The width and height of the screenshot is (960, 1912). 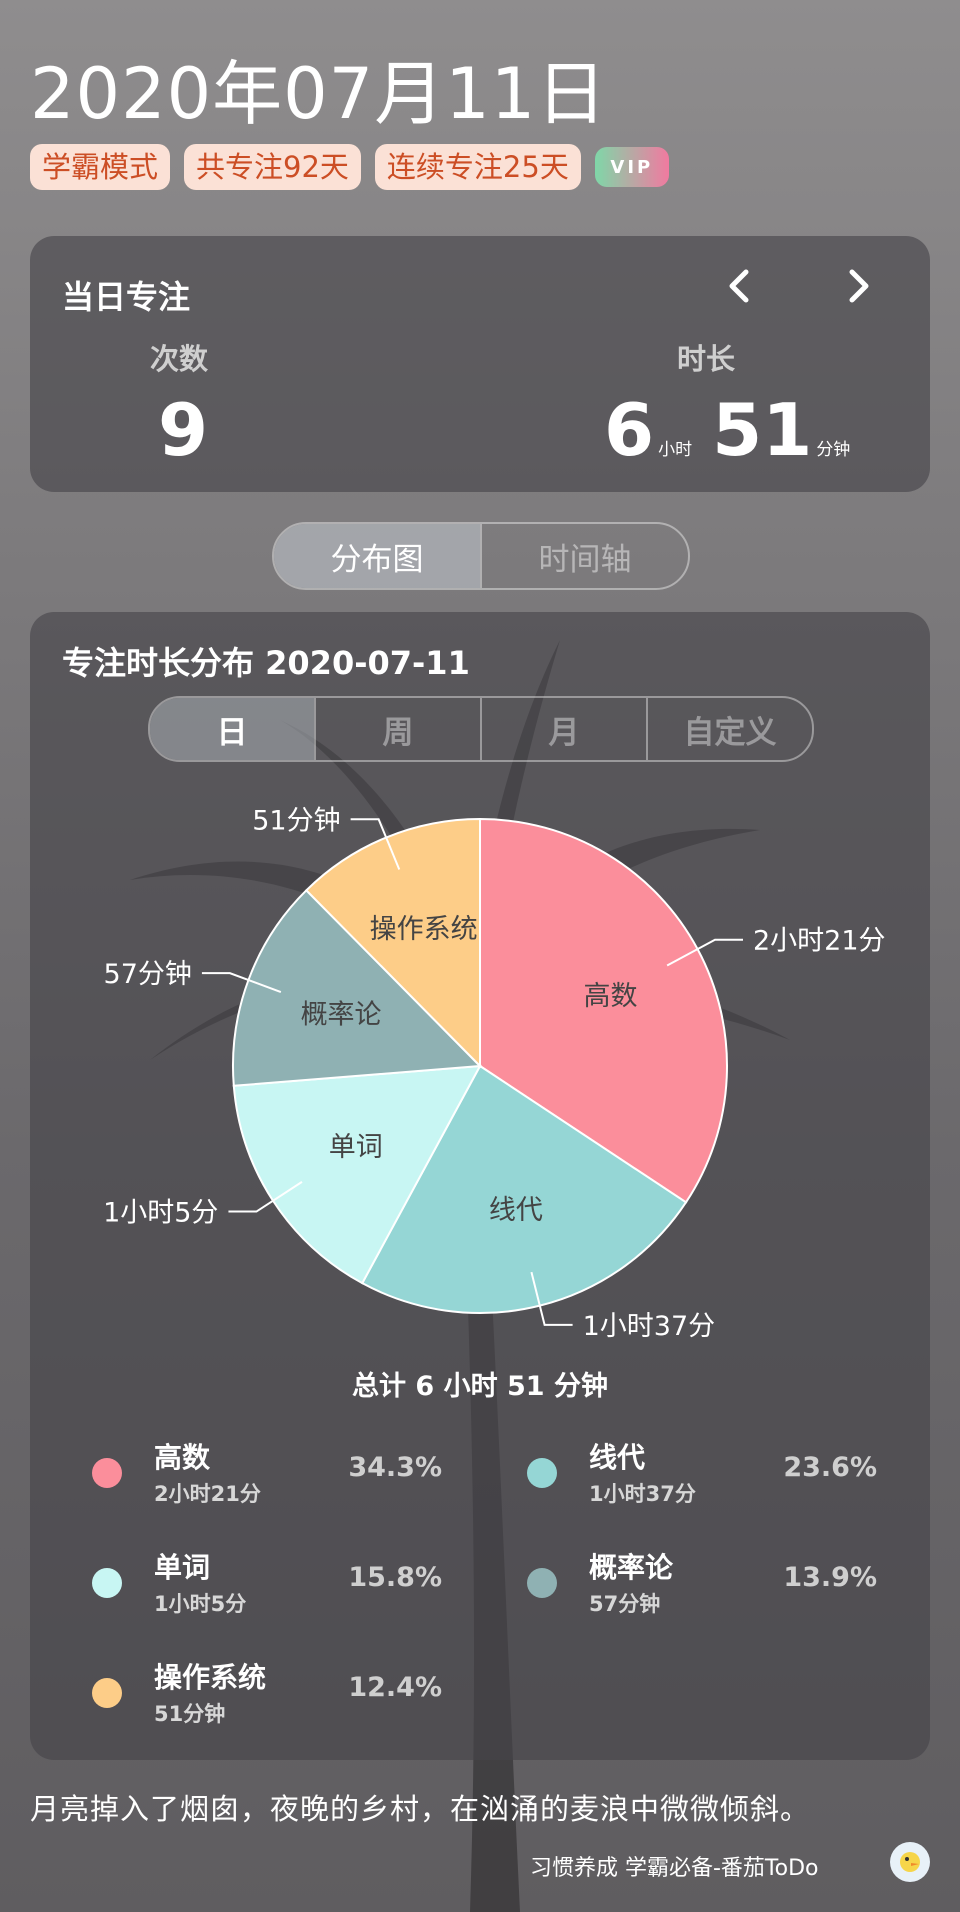 I want to click on legend-duration: 2小时21分, so click(x=207, y=1494).